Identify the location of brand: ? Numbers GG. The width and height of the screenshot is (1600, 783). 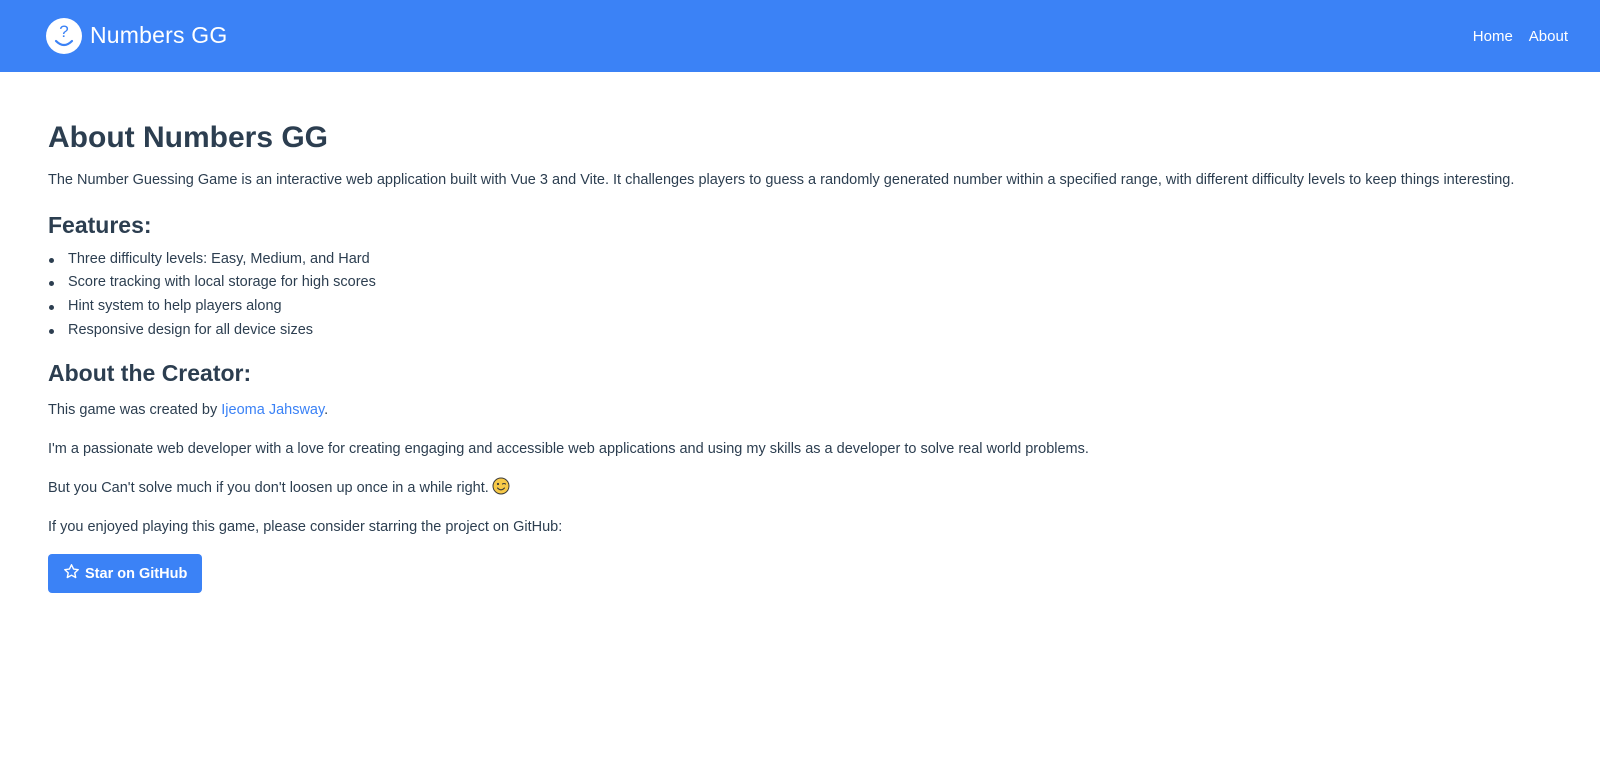
(136, 36).